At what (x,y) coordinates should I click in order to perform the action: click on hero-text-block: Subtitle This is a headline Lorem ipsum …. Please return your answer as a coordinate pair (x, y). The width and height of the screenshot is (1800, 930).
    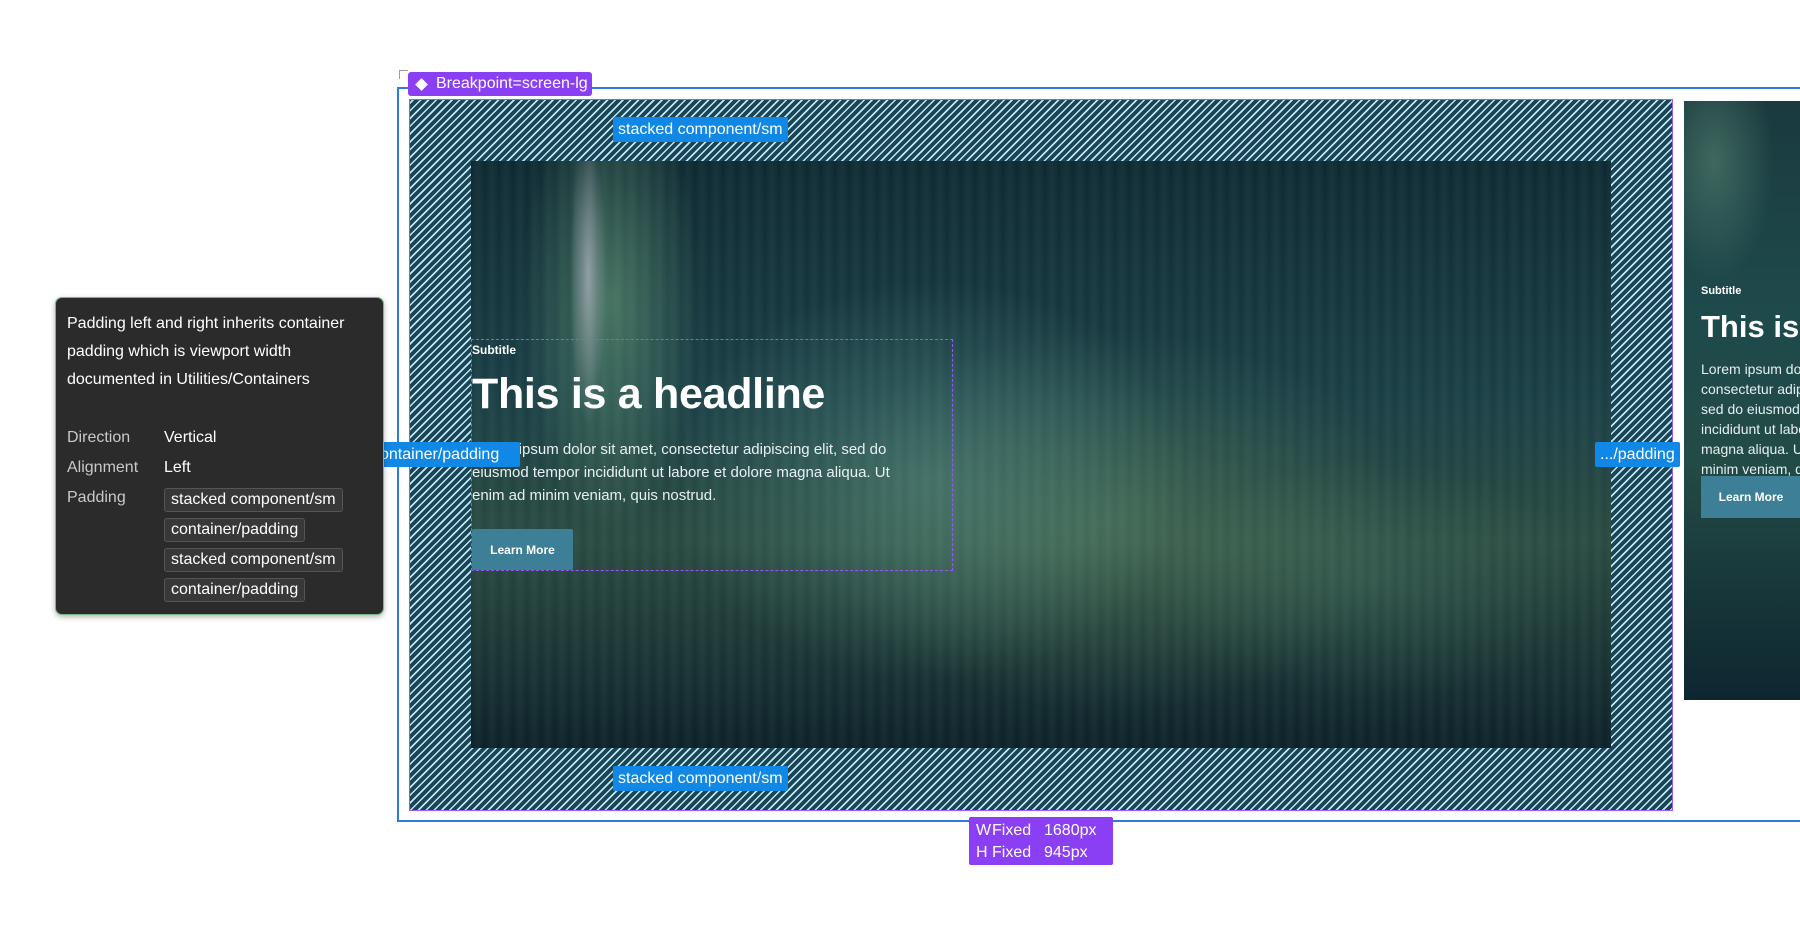
    Looking at the image, I should click on (712, 455).